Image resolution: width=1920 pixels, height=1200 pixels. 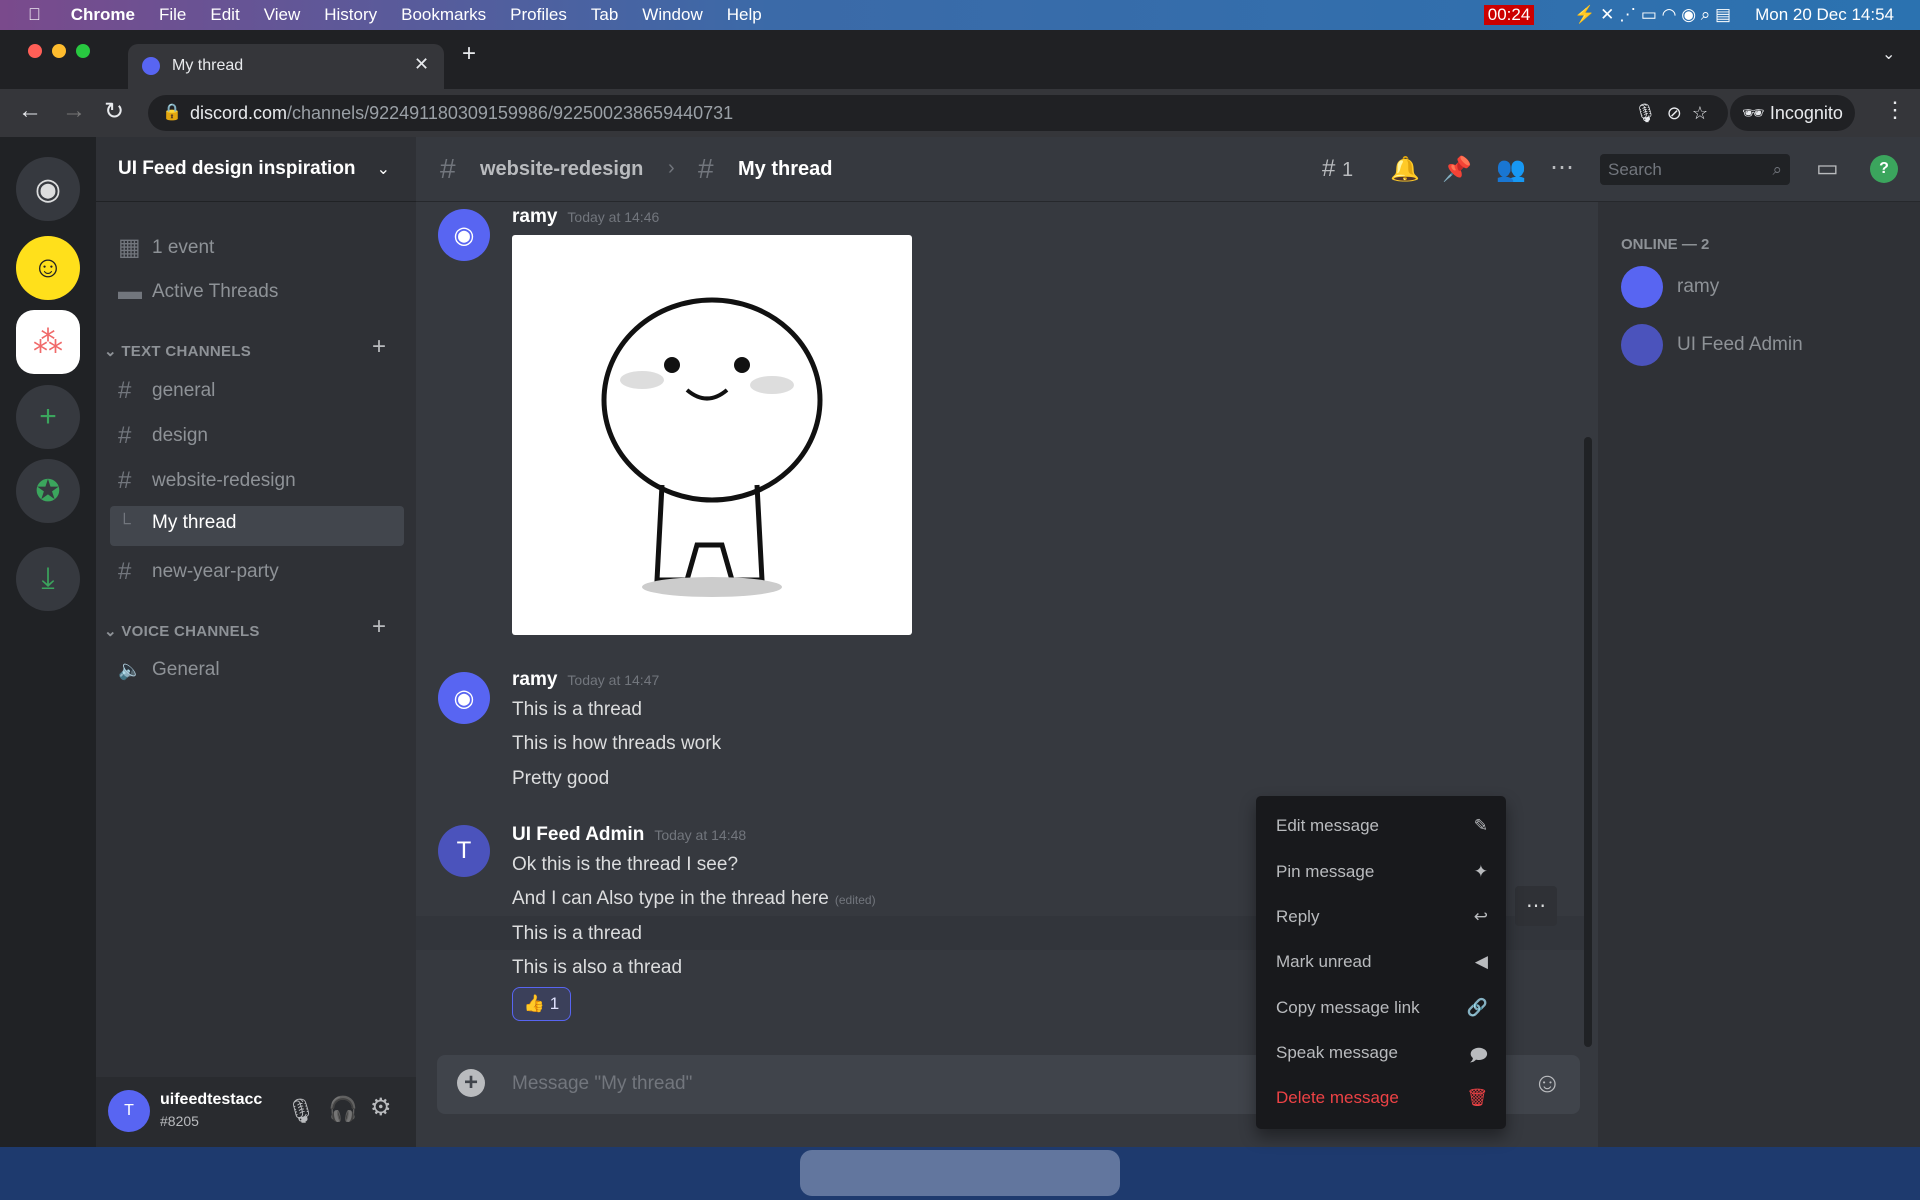 What do you see at coordinates (1895, 110) in the screenshot?
I see `chrome-menu-icon: ⋮` at bounding box center [1895, 110].